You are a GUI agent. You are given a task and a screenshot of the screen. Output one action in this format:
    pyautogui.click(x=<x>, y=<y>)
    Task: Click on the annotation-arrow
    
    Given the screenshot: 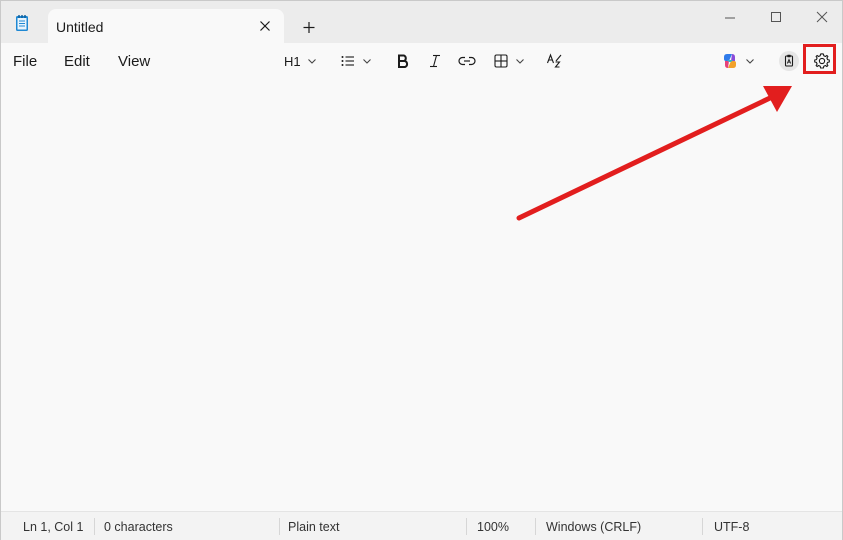 What is the action you would take?
    pyautogui.click(x=654, y=153)
    